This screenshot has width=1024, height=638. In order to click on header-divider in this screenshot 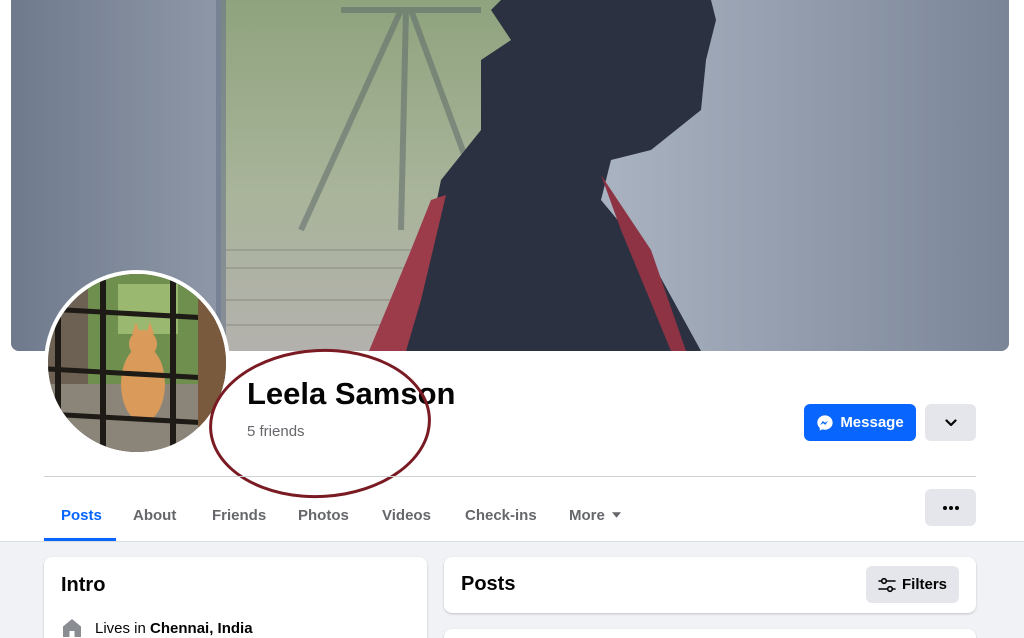, I will do `click(510, 476)`.